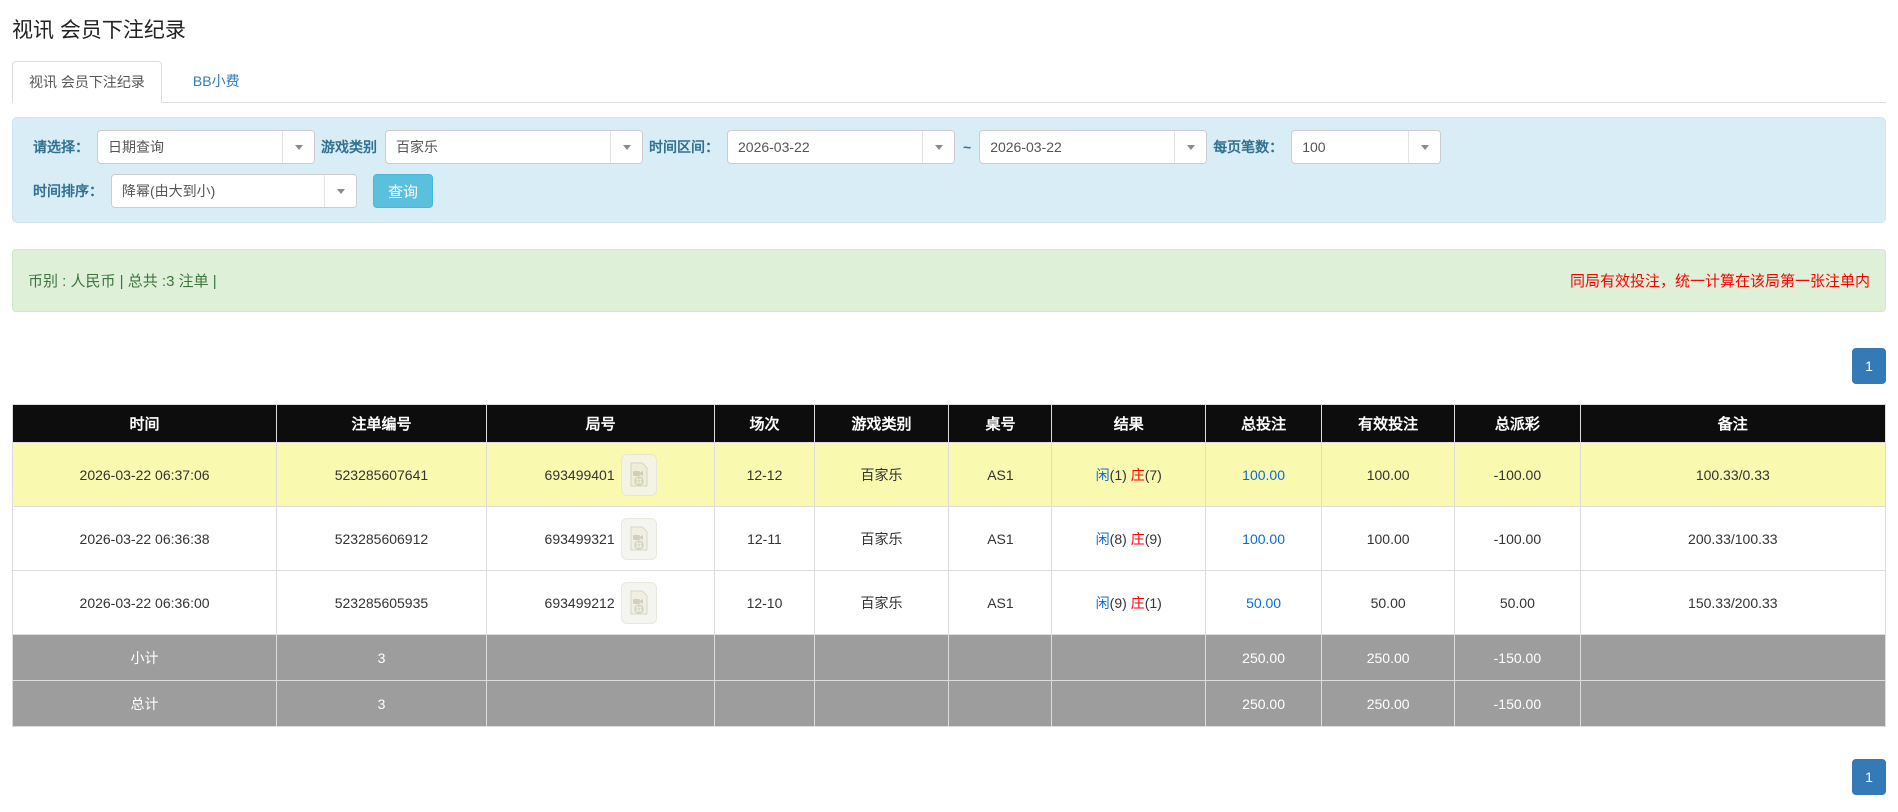  I want to click on cell-result: 闲(1) 庄(7), so click(1129, 474).